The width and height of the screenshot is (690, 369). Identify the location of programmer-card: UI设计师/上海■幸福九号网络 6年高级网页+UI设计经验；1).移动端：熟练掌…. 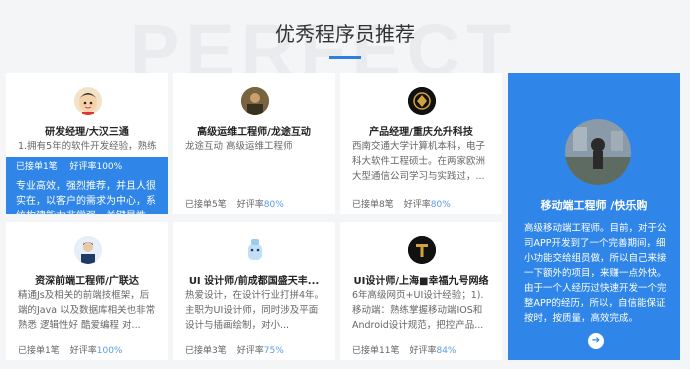
(421, 291).